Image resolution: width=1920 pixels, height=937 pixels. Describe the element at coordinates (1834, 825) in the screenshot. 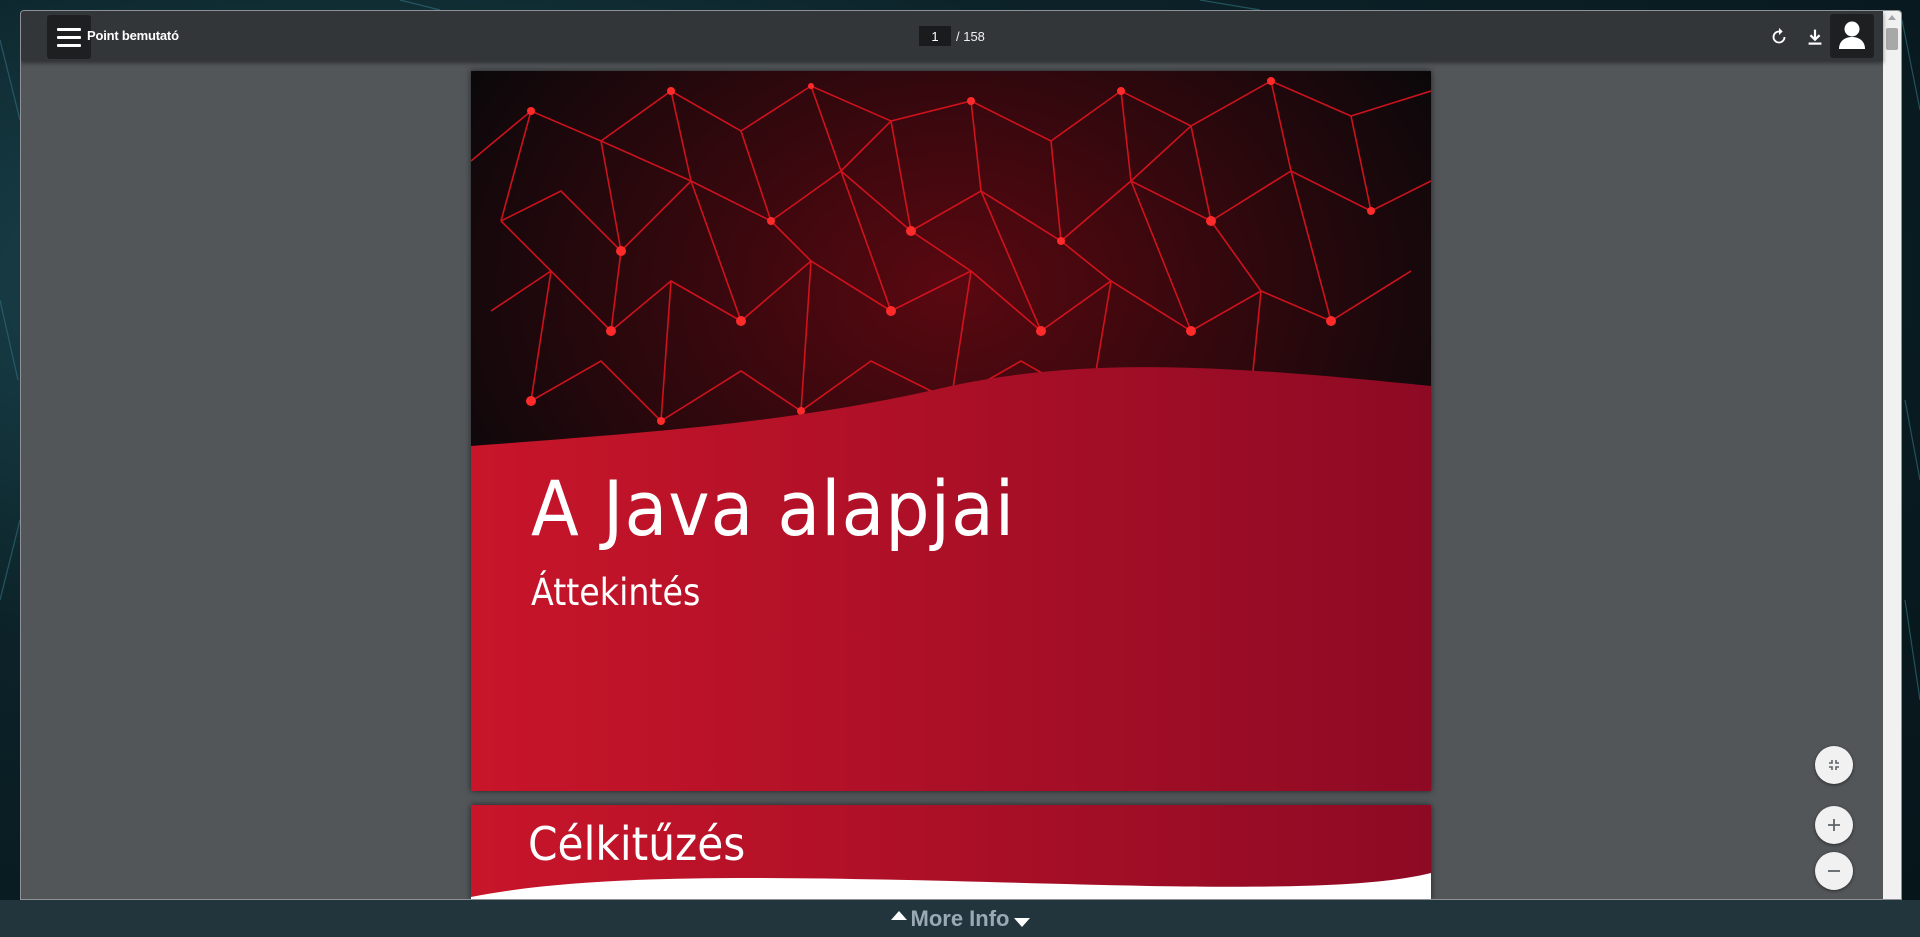

I see `zoom-in-icon` at that location.